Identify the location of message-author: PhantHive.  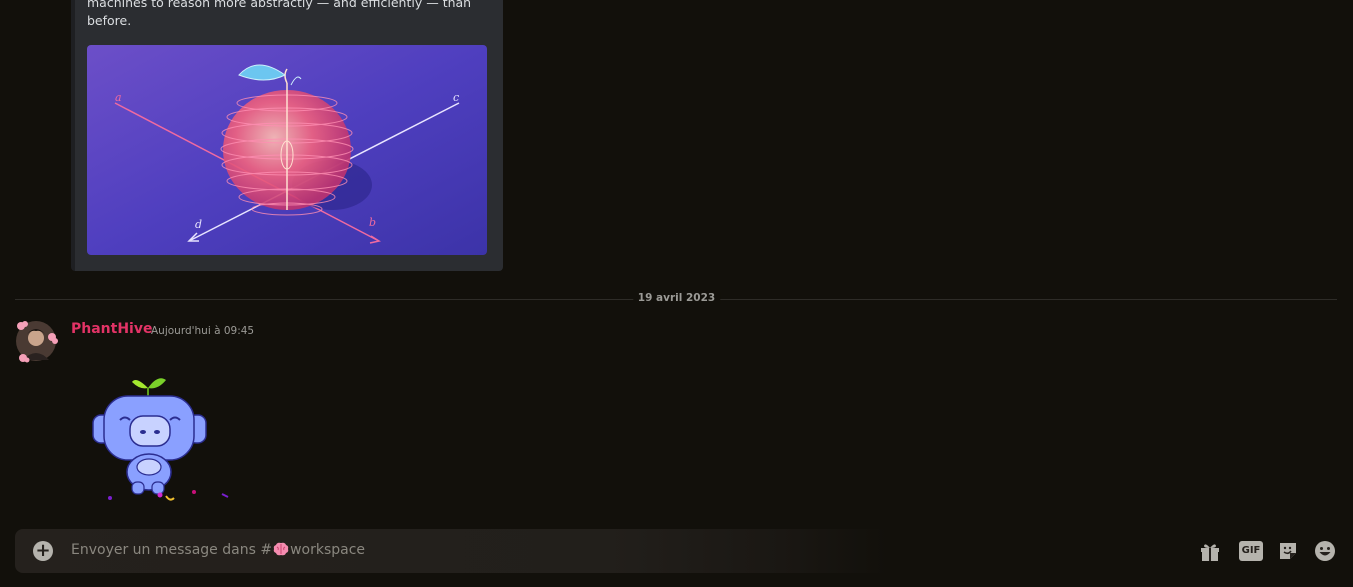
(111, 329).